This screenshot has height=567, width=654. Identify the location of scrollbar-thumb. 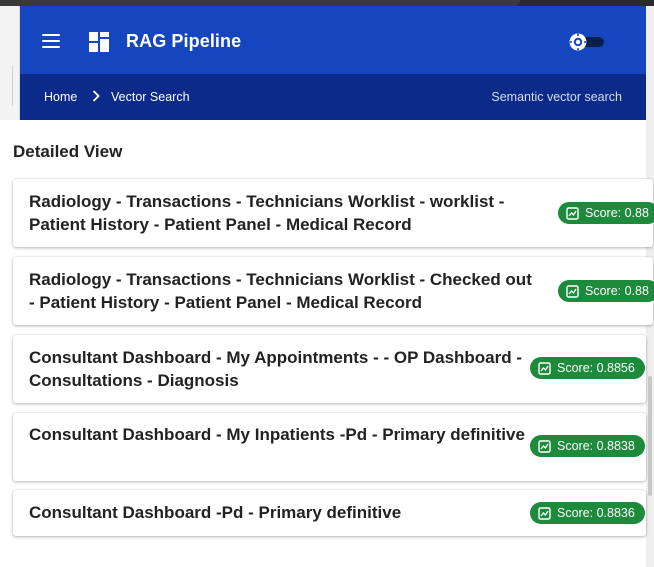
(650, 436).